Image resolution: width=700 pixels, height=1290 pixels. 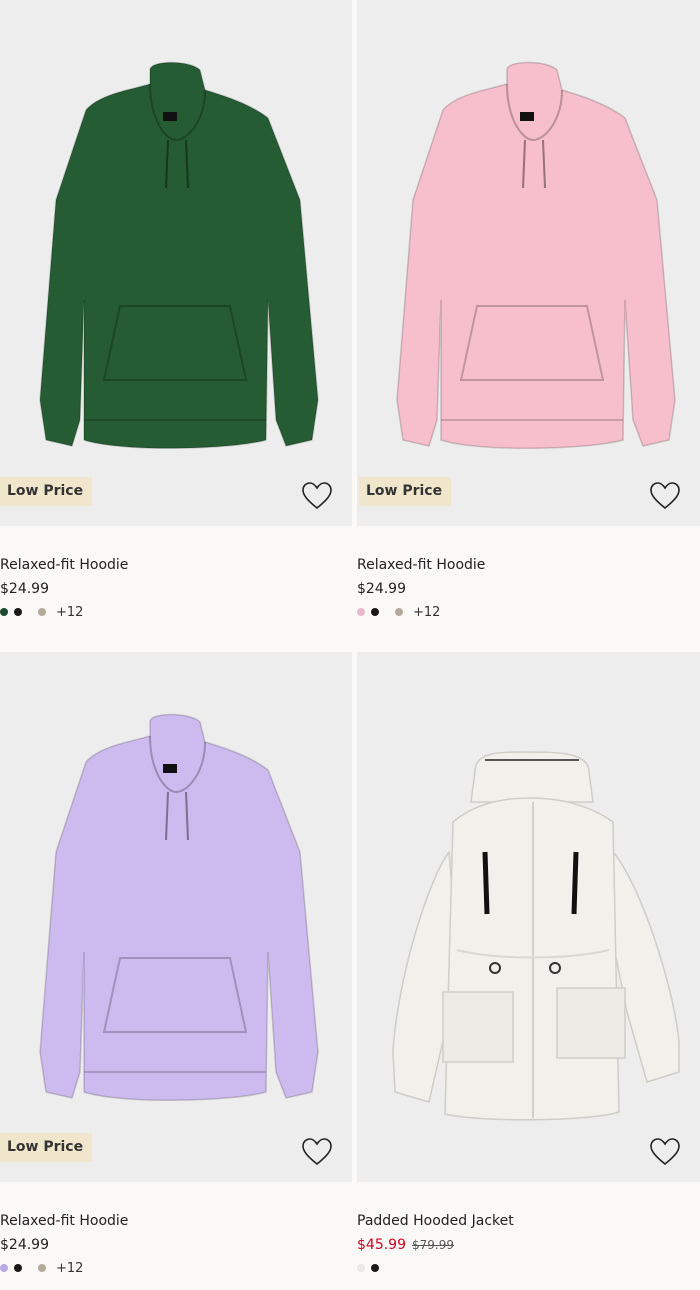 What do you see at coordinates (433, 1245) in the screenshot?
I see `original-price: $79.99` at bounding box center [433, 1245].